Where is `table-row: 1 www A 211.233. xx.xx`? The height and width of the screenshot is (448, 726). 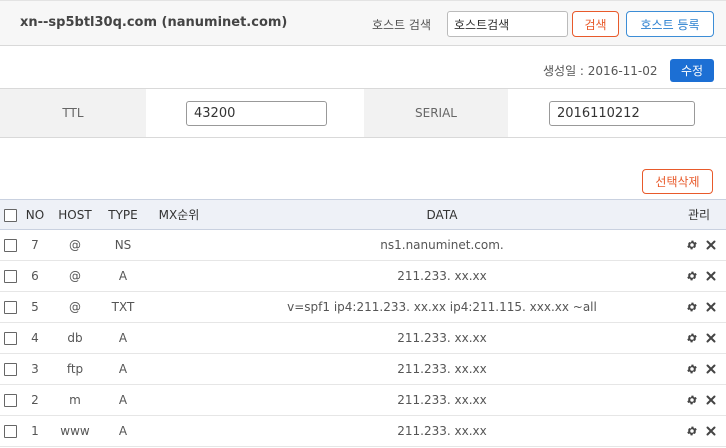
table-row: 1 www A 211.233. xx.xx is located at coordinates (363, 431).